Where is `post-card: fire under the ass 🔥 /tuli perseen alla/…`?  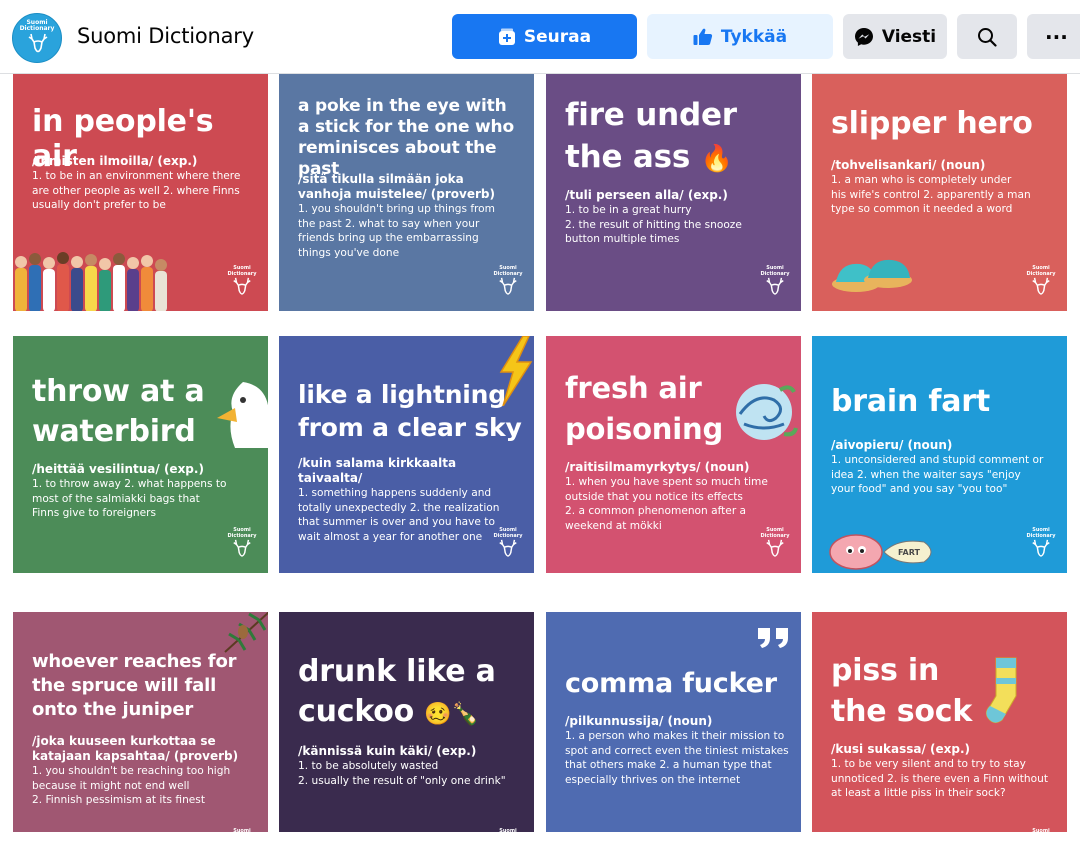
post-card: fire under the ass 🔥 /tuli perseen alla/… is located at coordinates (673, 192).